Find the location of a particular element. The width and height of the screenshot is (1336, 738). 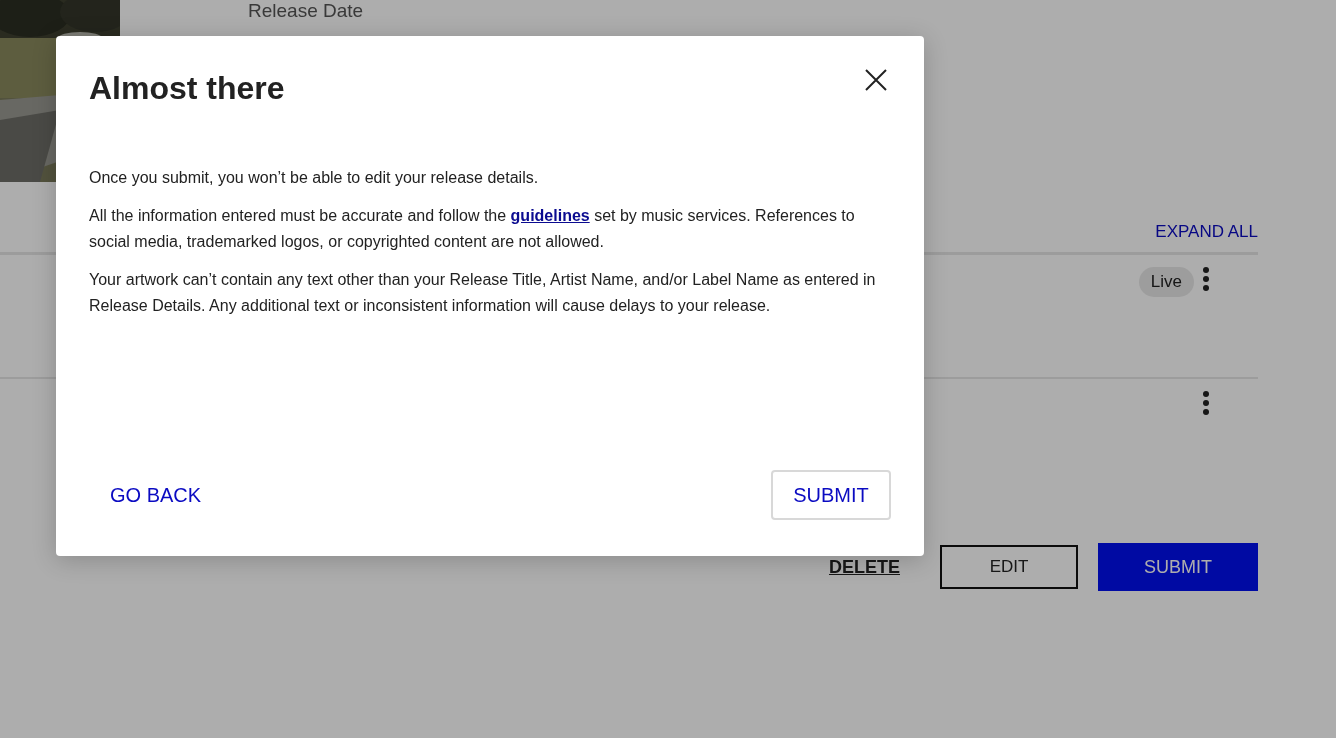

delete-link: DELETE is located at coordinates (864, 567).